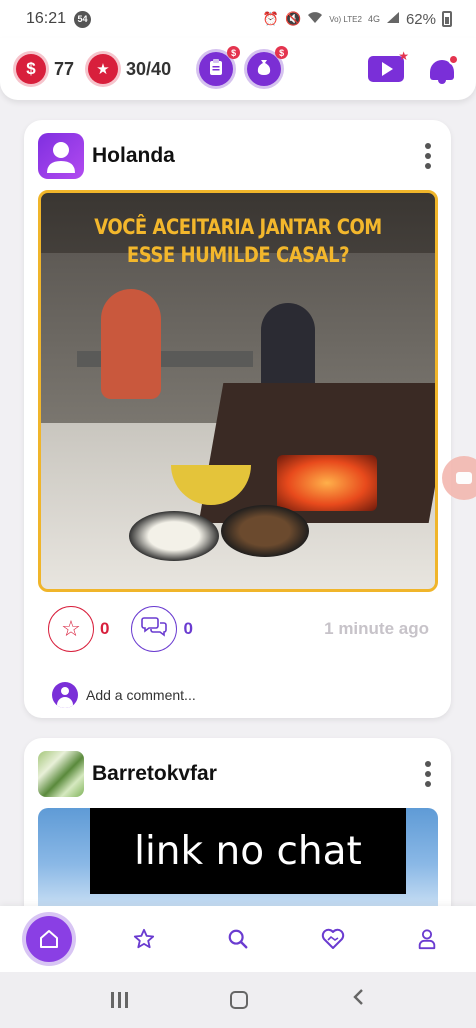  I want to click on network-type: 4G, so click(373, 19).